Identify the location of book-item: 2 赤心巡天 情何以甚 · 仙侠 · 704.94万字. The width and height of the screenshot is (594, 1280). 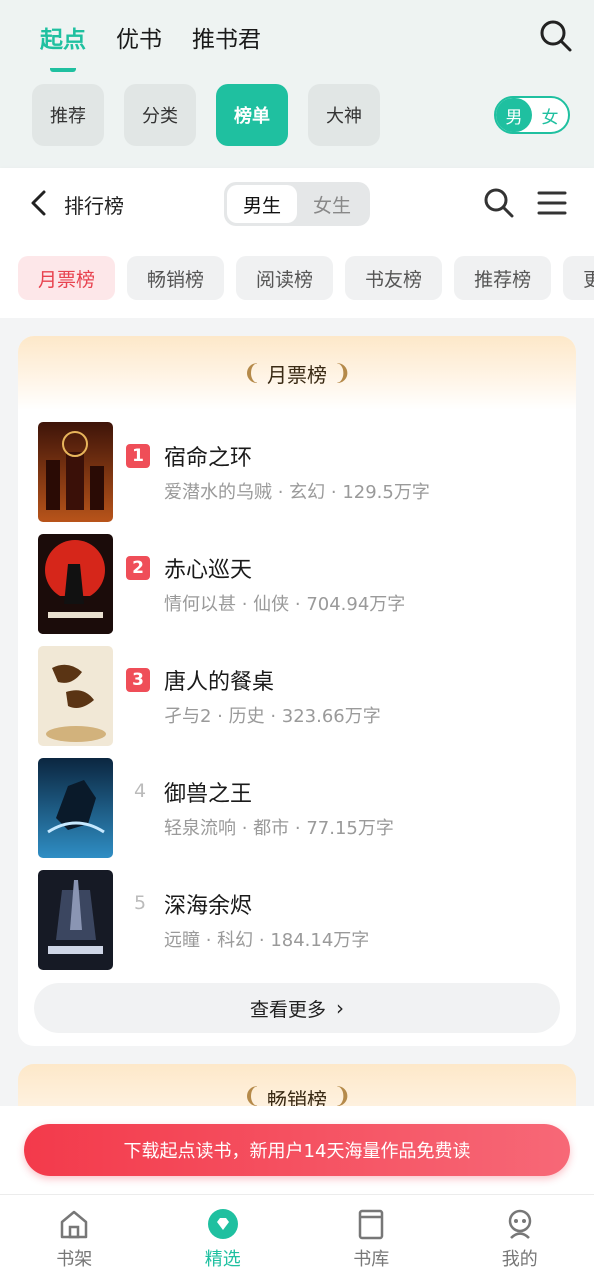
(298, 584).